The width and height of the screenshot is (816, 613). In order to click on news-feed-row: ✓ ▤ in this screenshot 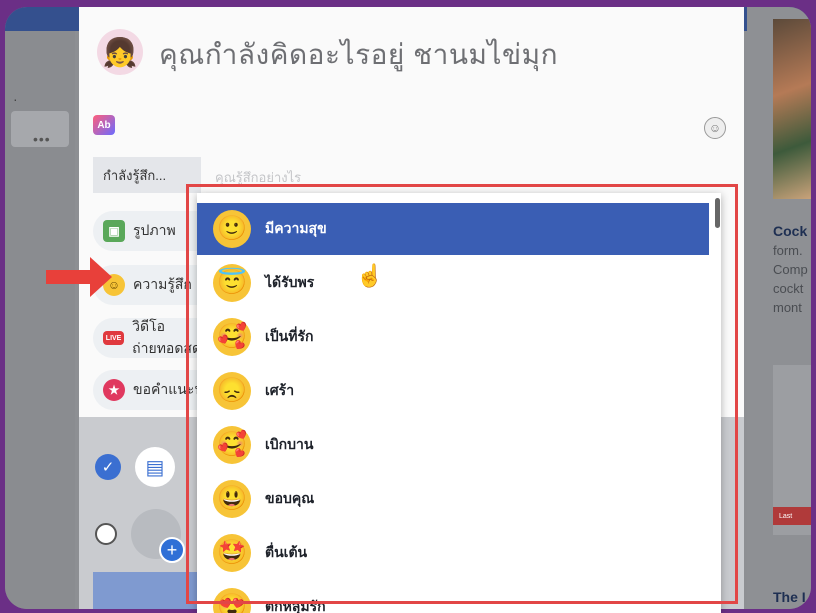, I will do `click(135, 467)`.